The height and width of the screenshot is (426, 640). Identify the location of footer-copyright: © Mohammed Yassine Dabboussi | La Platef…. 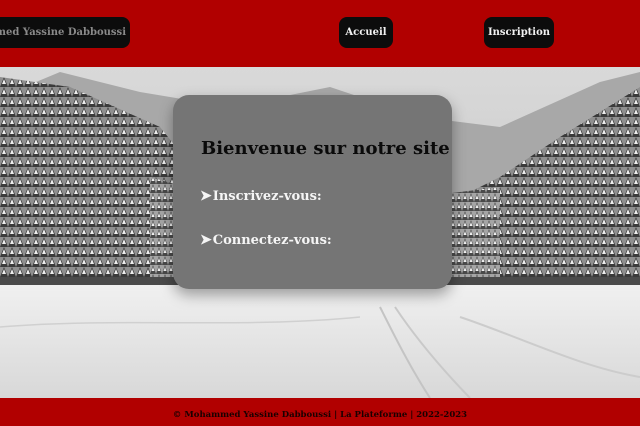
(320, 415).